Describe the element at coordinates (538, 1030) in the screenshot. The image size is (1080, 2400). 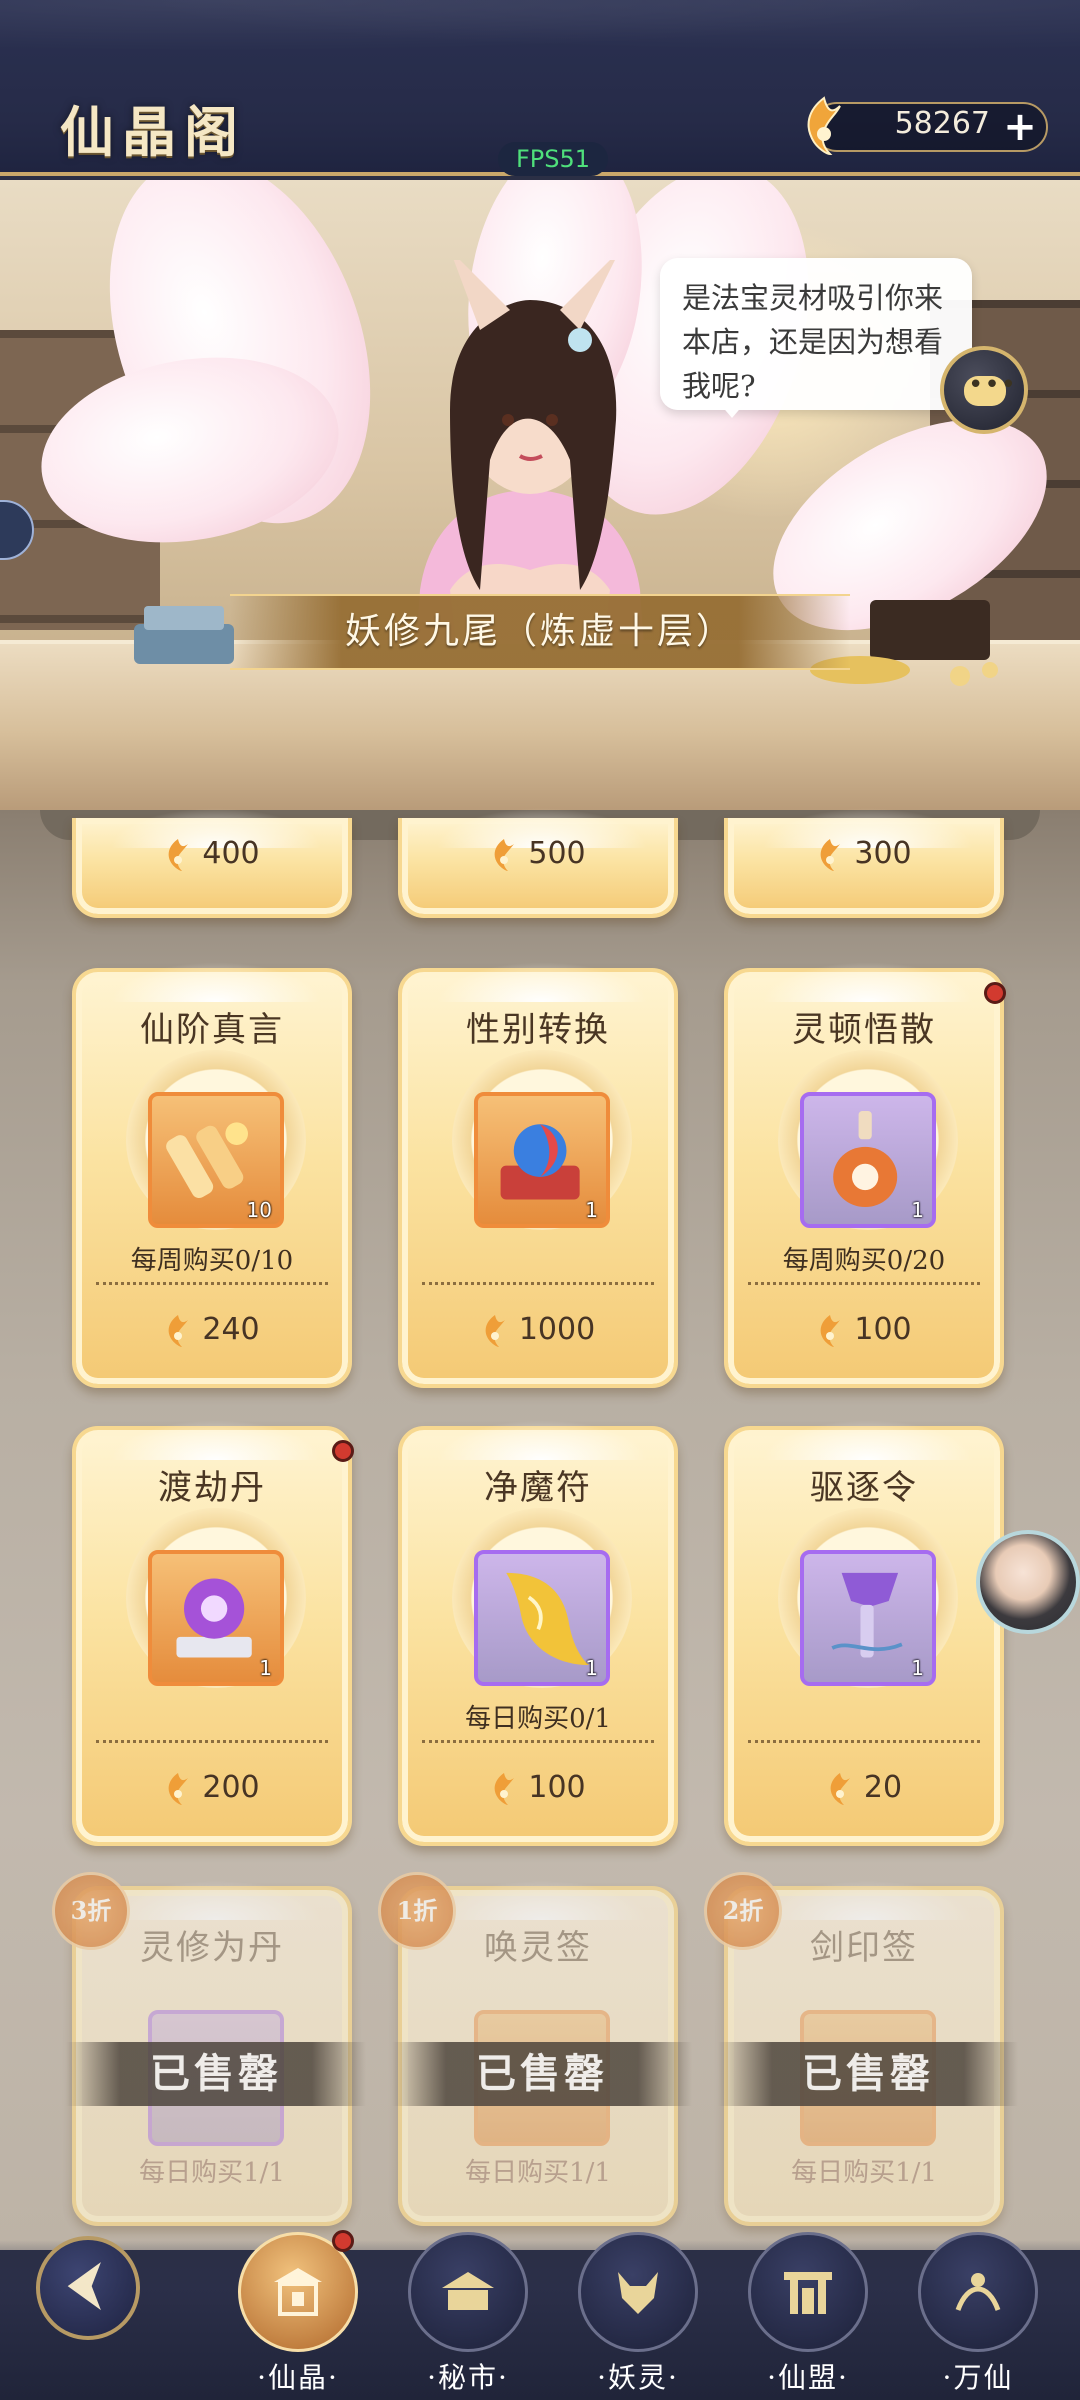
I see `item-name: 性别转换` at that location.